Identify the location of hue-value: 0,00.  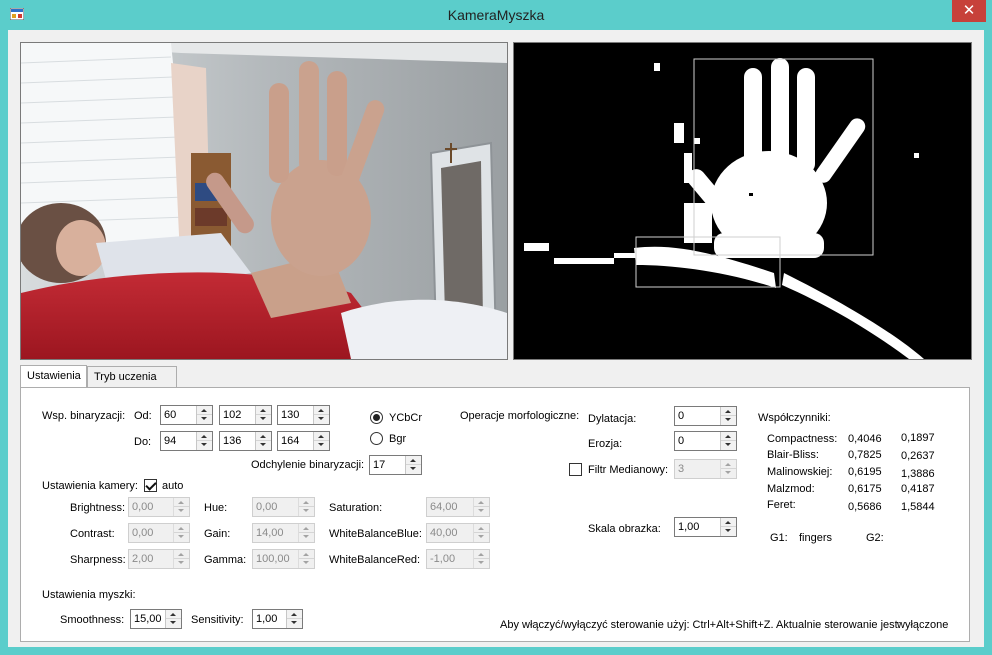
(267, 507).